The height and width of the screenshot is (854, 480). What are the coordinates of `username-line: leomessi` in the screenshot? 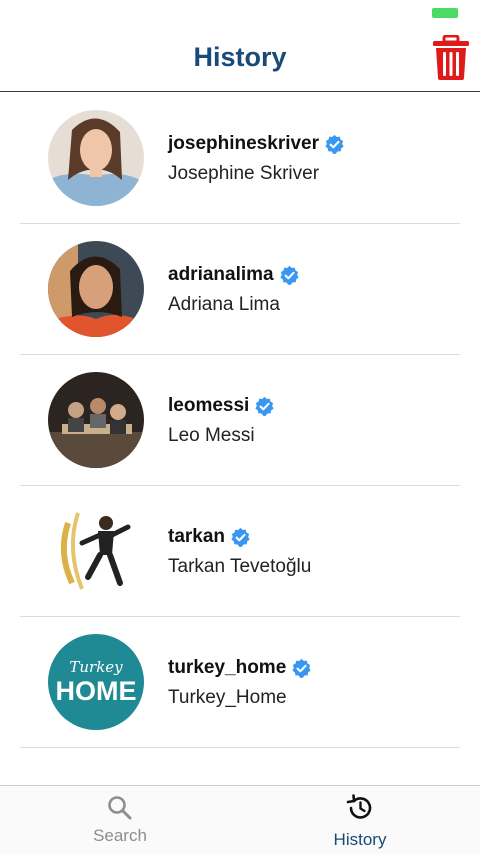 It's located at (221, 406).